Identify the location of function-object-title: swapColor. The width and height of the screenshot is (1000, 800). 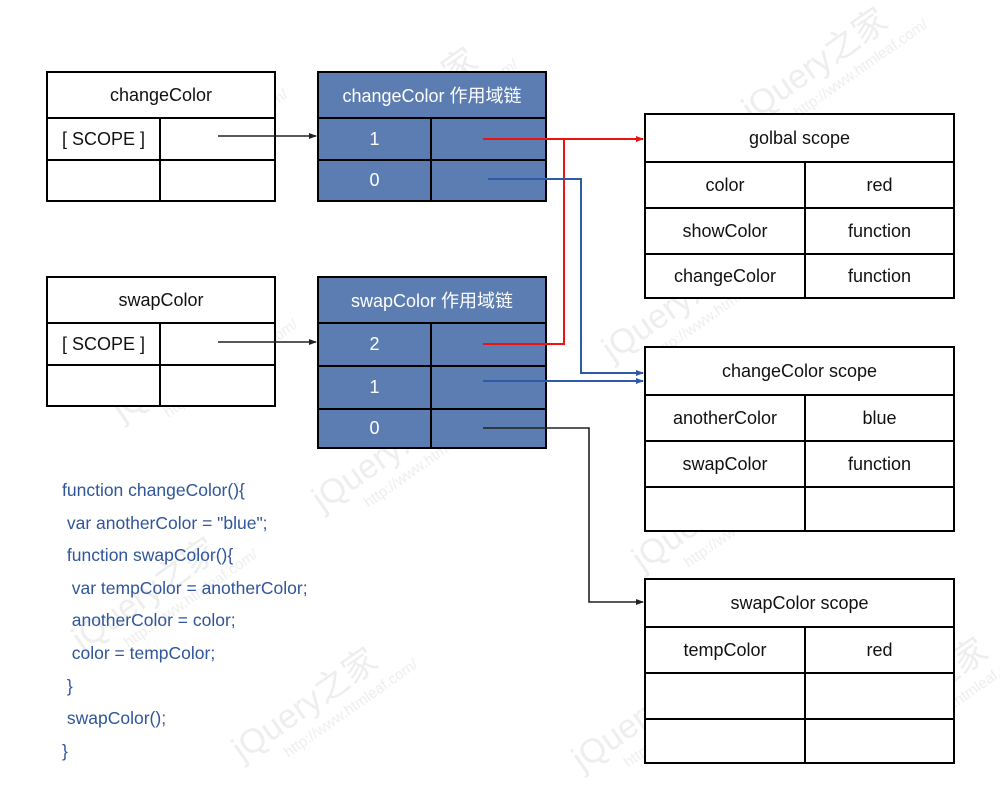
(161, 299).